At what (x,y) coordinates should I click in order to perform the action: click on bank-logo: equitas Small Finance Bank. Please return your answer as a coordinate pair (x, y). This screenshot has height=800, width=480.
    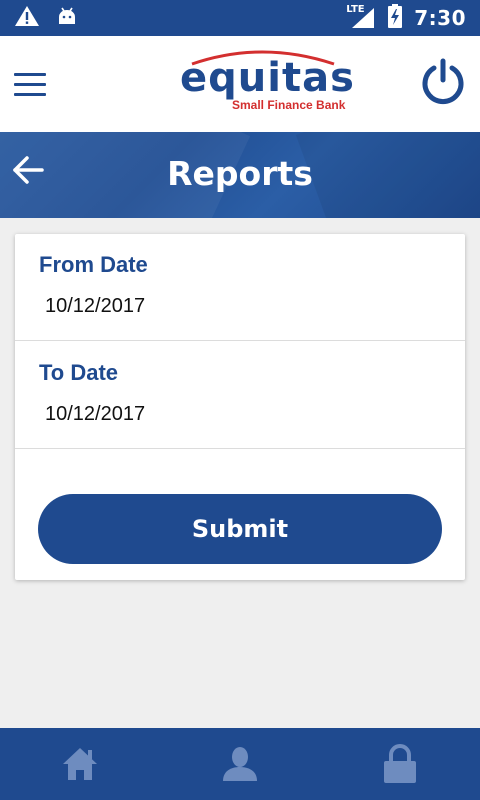
    Looking at the image, I should click on (267, 81).